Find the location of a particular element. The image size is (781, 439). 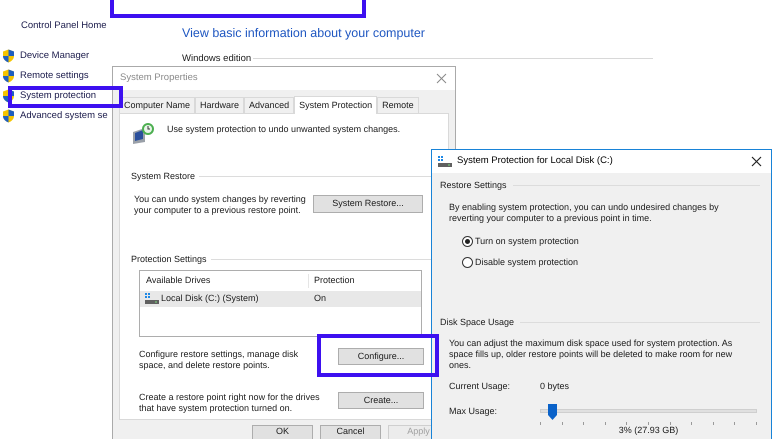

computer-icon is located at coordinates (144, 134).